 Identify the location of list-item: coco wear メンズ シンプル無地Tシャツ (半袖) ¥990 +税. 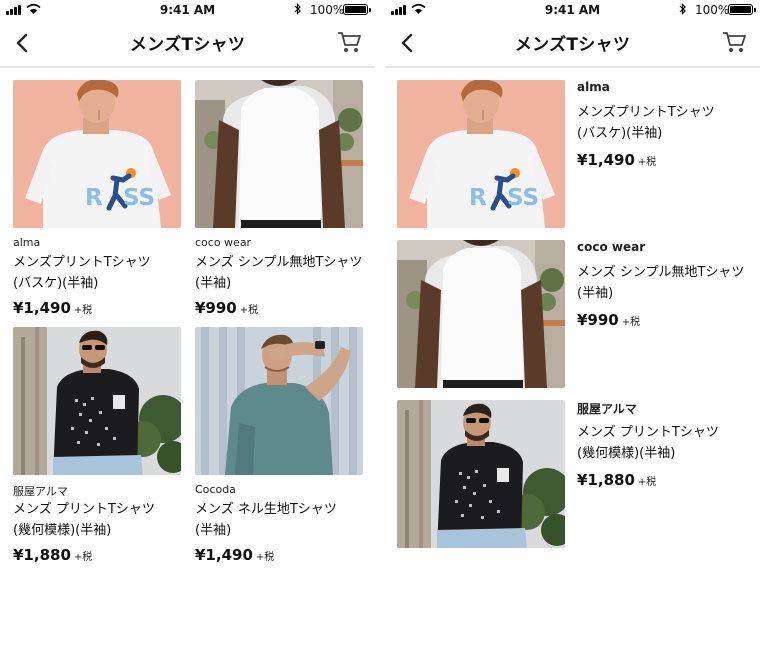
(574, 314).